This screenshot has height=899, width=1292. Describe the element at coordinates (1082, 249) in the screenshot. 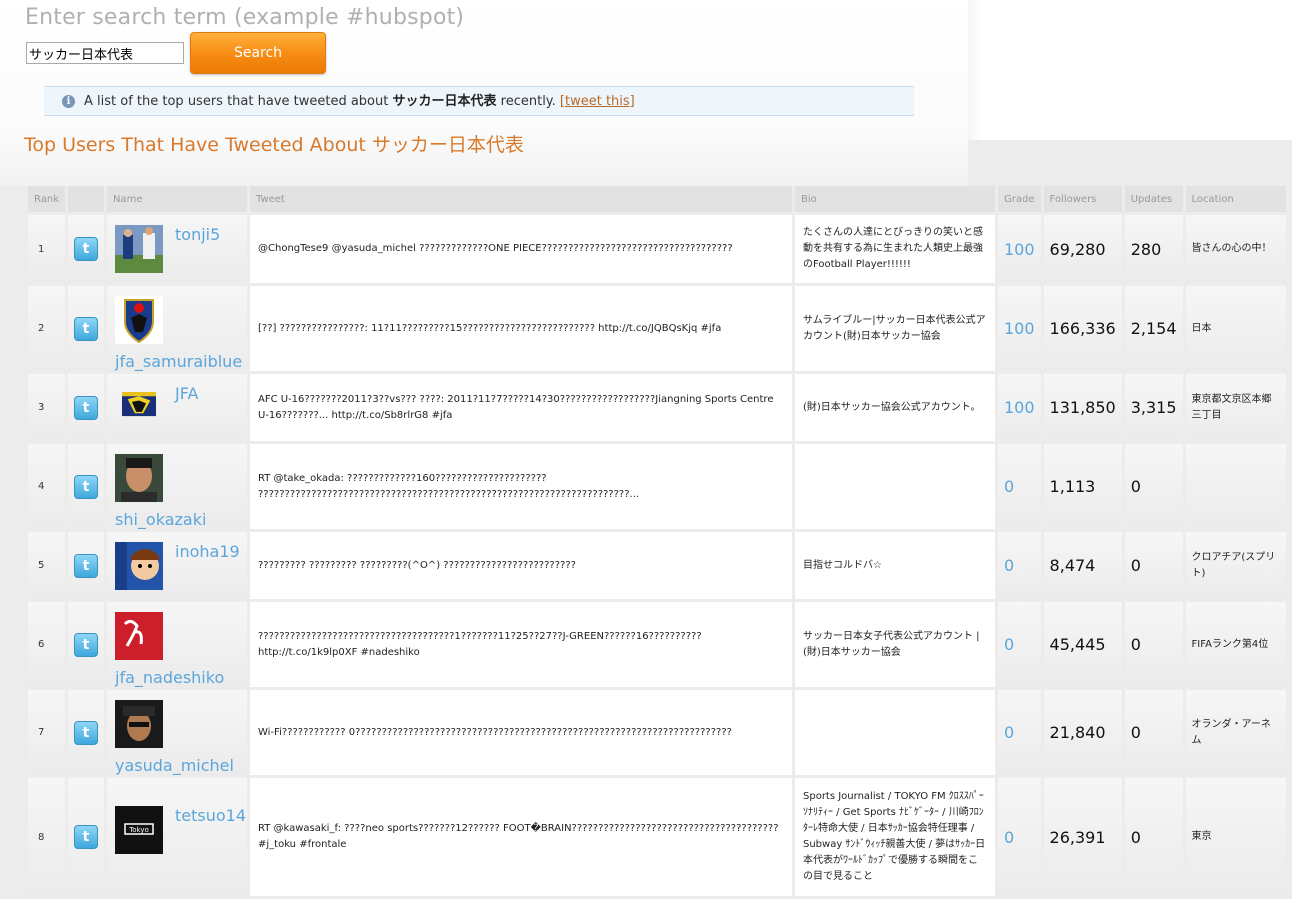

I see `followers-cell: 69,280` at that location.